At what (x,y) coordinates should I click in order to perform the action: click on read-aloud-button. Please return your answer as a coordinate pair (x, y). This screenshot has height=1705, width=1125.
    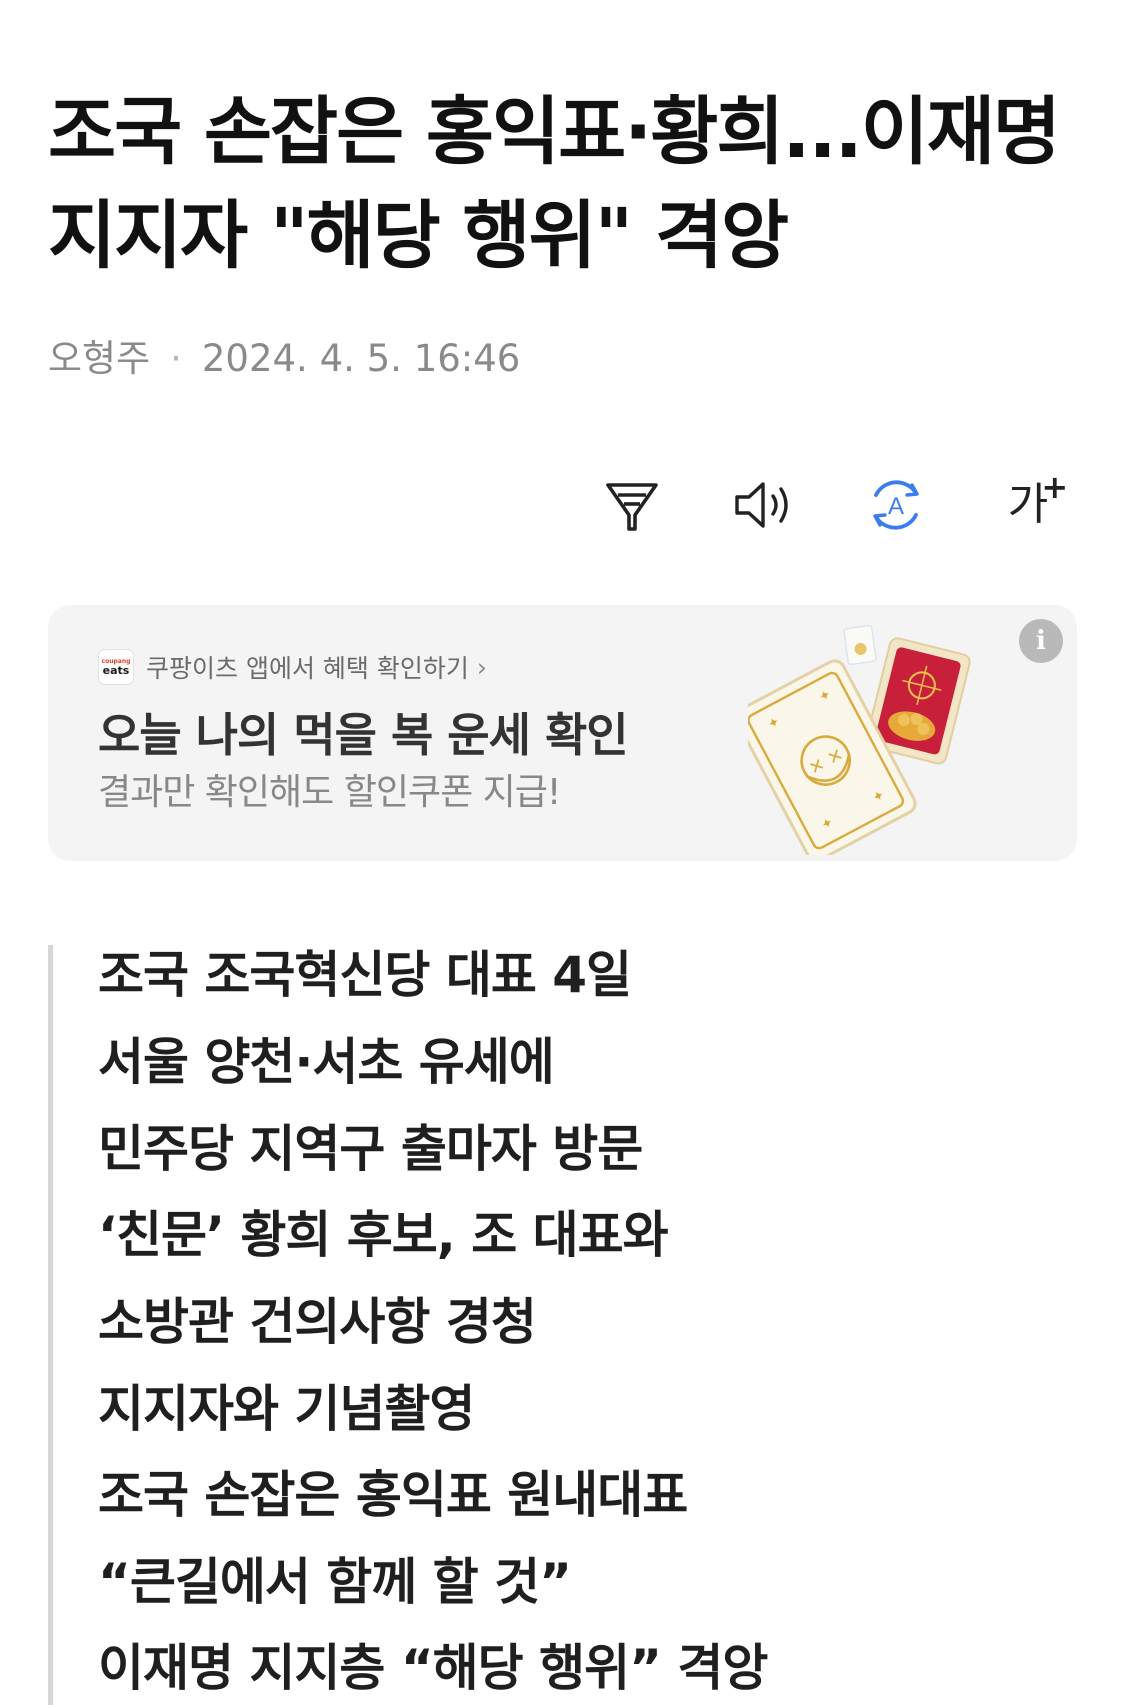
    Looking at the image, I should click on (764, 505).